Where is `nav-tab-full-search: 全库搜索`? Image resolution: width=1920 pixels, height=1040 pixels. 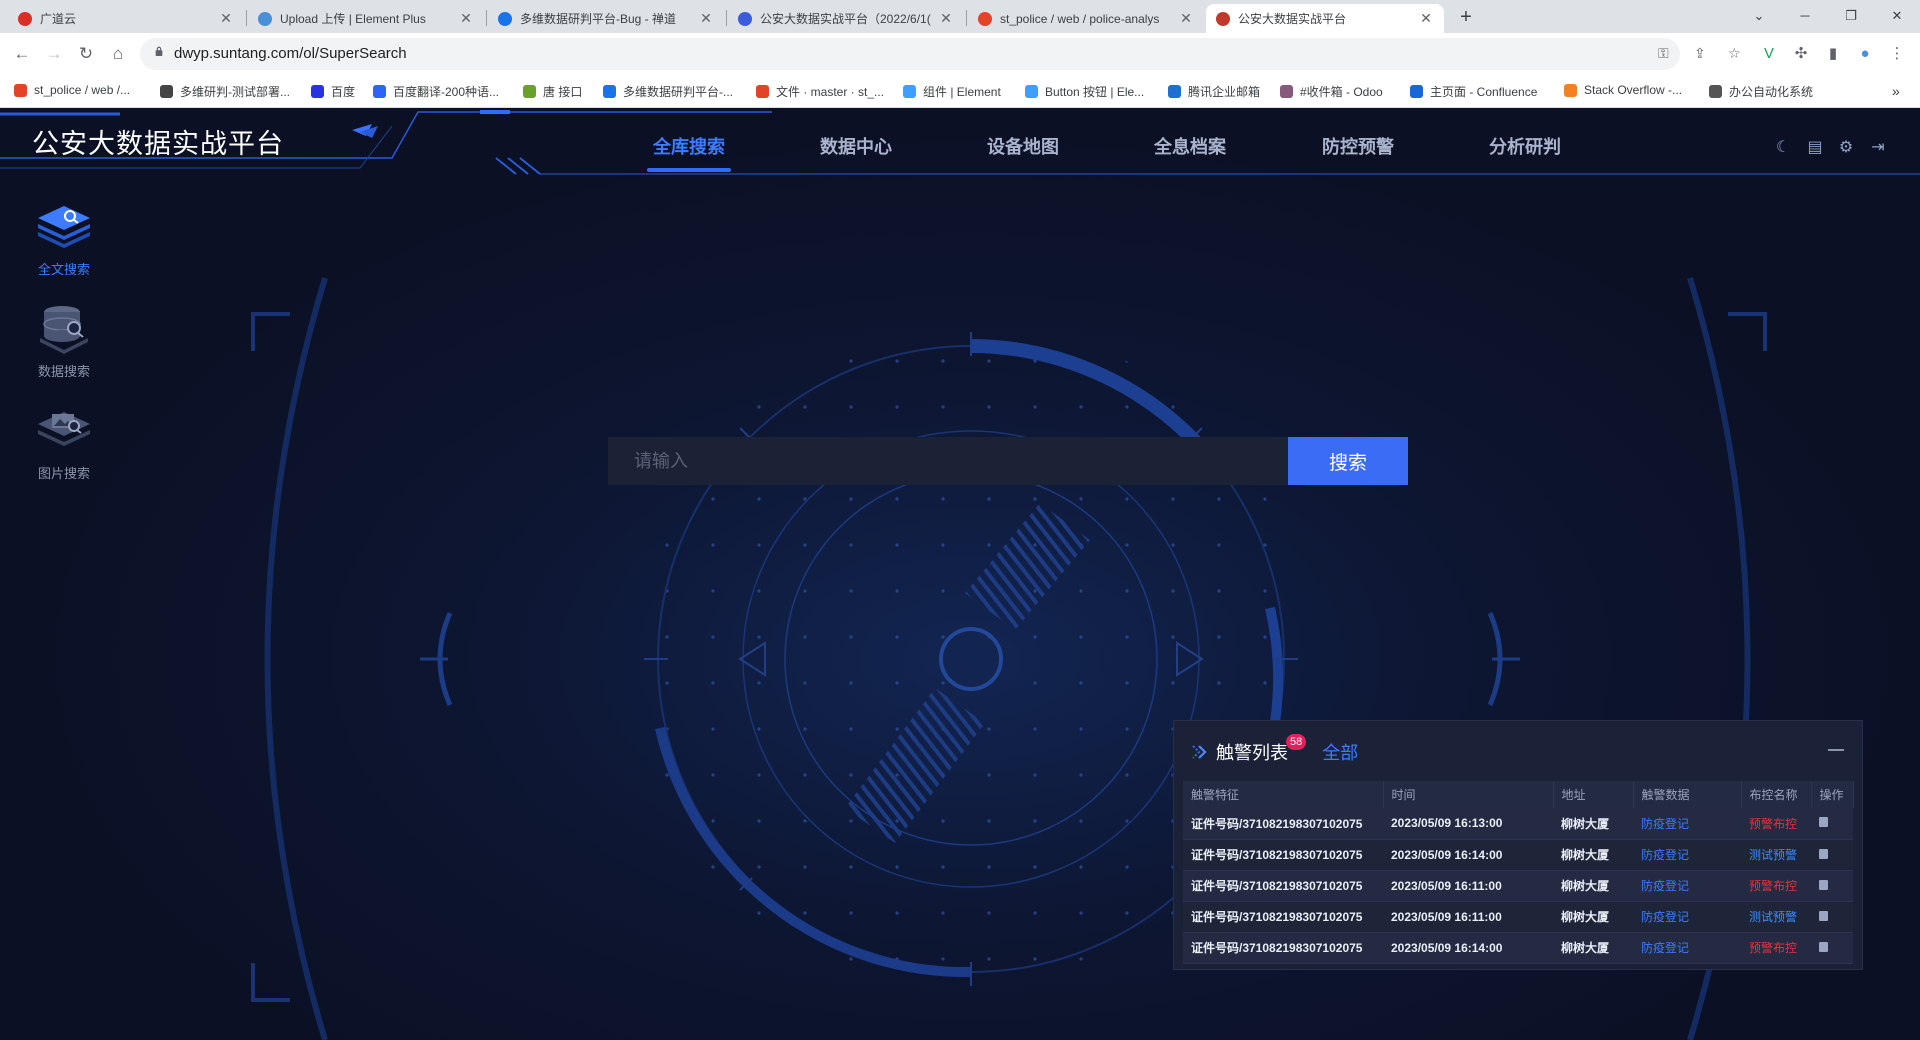
nav-tab-full-search: 全库搜索 is located at coordinates (689, 146).